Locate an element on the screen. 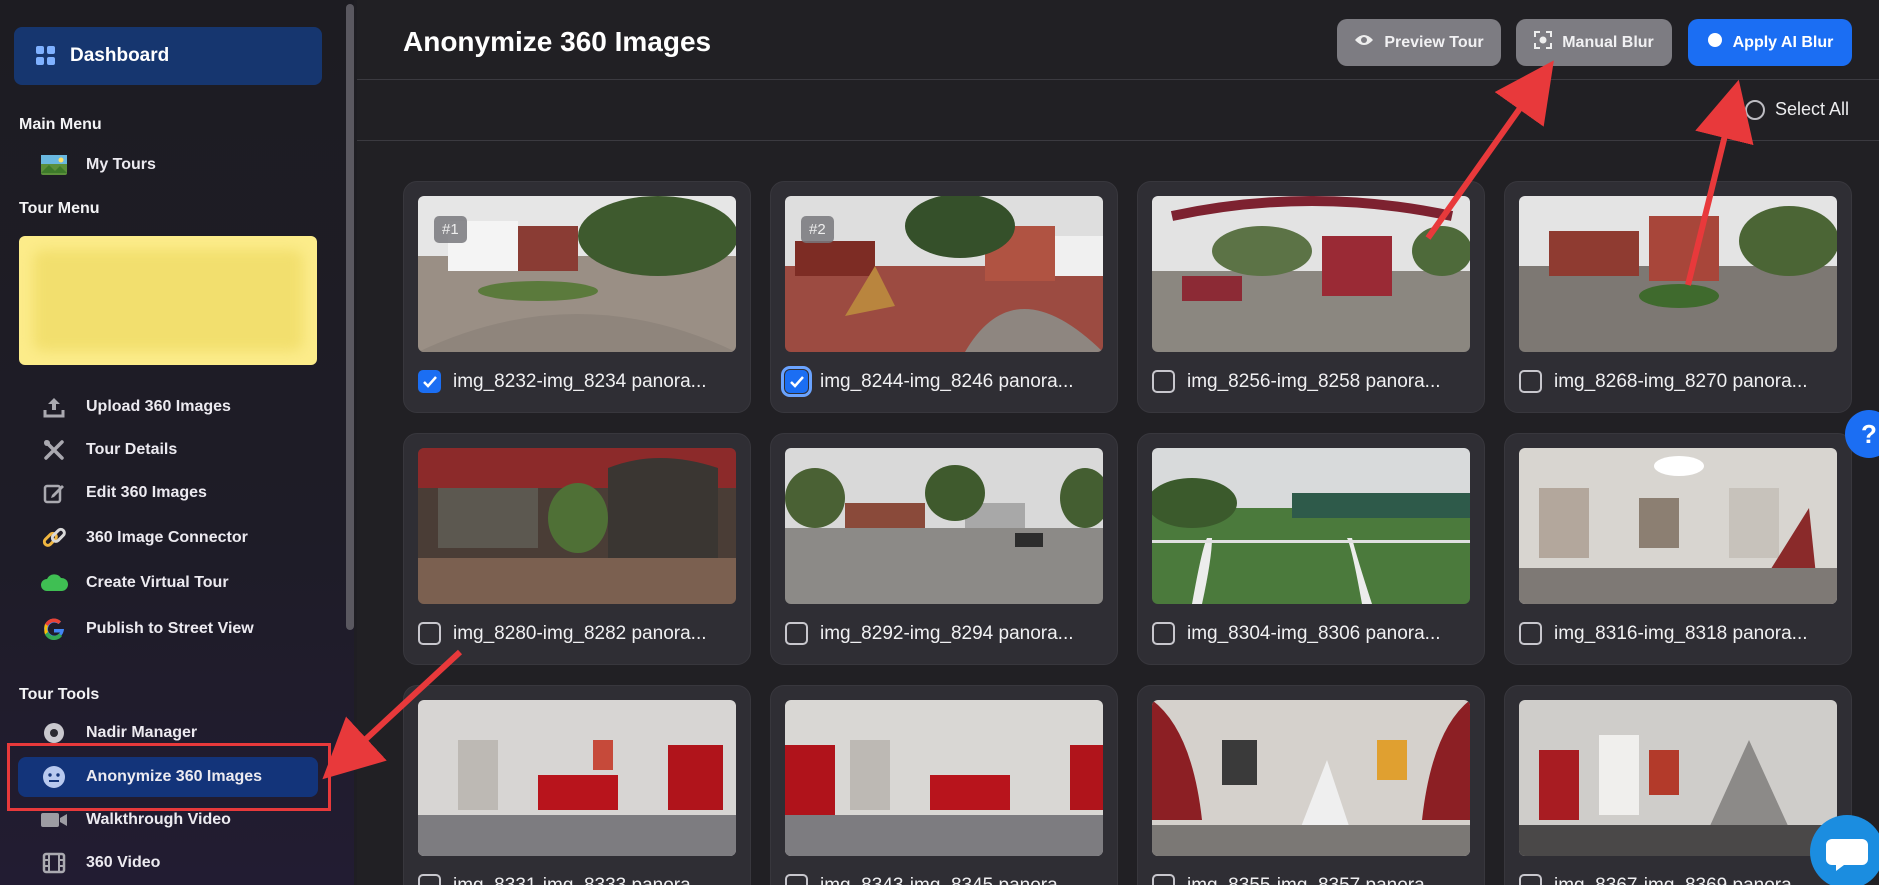 This screenshot has width=1879, height=885. sidebar-item-edit-images: Edit 360 Images is located at coordinates (123, 493).